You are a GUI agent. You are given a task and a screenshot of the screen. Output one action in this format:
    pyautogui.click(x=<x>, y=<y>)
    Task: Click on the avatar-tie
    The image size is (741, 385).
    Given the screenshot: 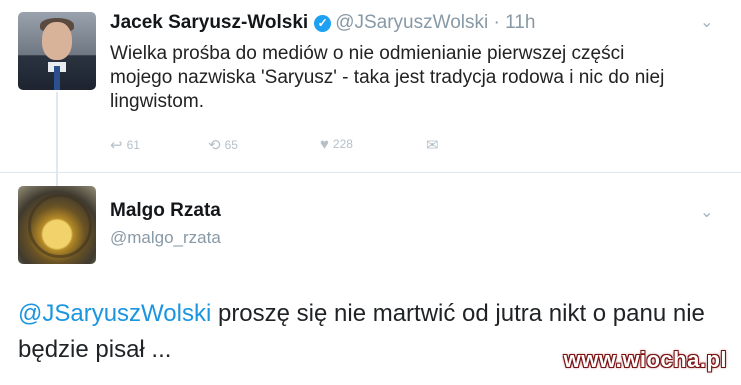 What is the action you would take?
    pyautogui.click(x=57, y=78)
    